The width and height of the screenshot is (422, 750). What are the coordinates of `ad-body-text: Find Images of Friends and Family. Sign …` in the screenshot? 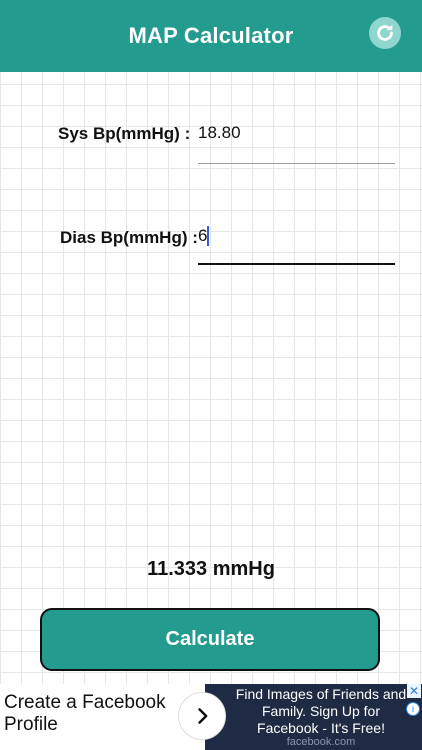 It's located at (321, 711).